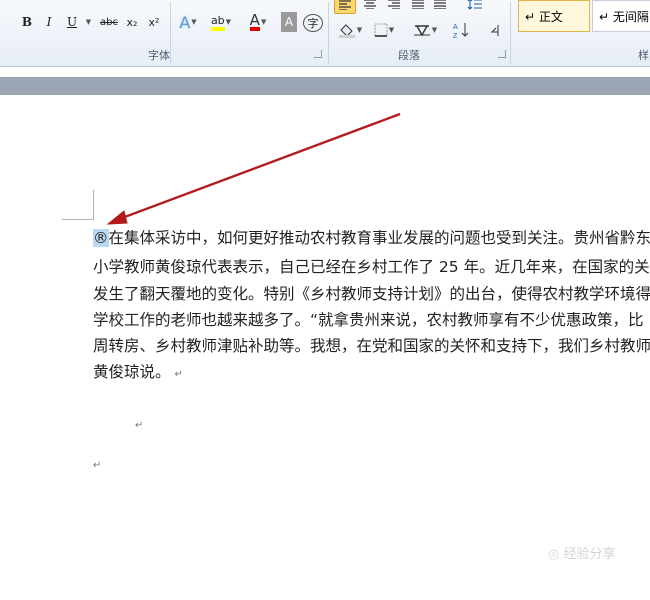  What do you see at coordinates (582, 554) in the screenshot?
I see `watermark: ◎ 经验分享` at bounding box center [582, 554].